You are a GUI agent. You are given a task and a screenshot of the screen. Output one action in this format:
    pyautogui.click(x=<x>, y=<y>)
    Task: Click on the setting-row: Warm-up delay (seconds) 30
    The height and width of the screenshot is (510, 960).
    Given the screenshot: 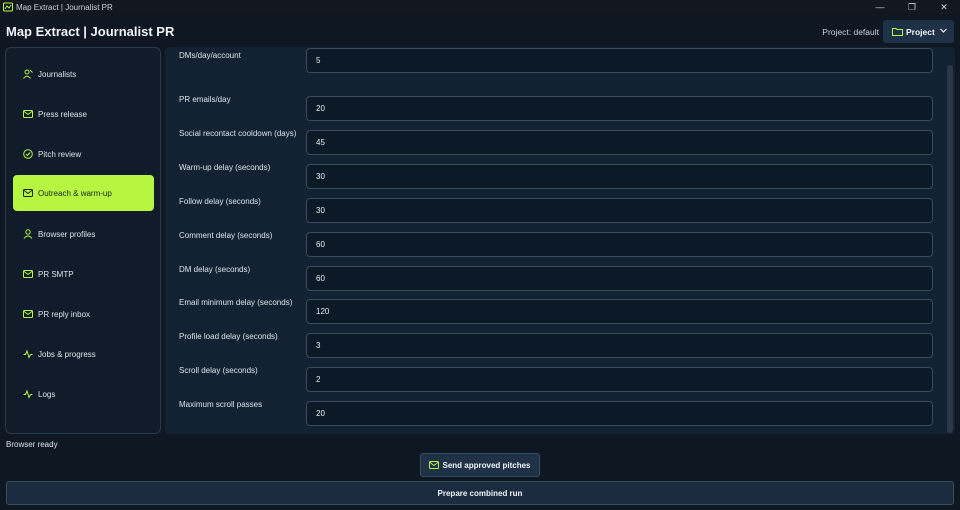 What is the action you would take?
    pyautogui.click(x=552, y=172)
    